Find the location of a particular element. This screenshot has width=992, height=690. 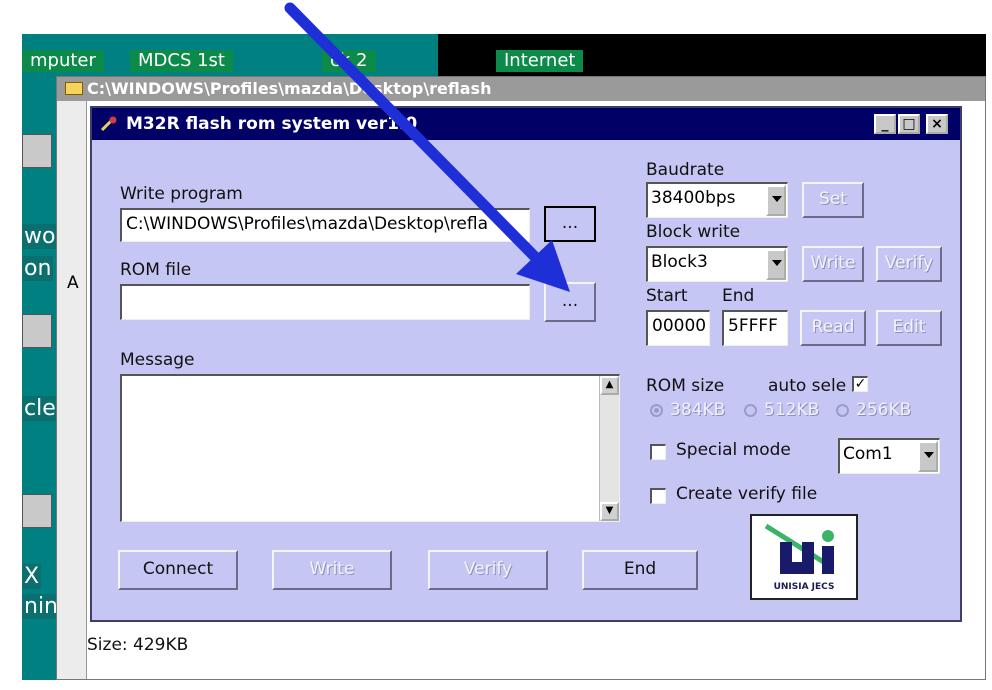

block-write-value: Block3 is located at coordinates (679, 262).